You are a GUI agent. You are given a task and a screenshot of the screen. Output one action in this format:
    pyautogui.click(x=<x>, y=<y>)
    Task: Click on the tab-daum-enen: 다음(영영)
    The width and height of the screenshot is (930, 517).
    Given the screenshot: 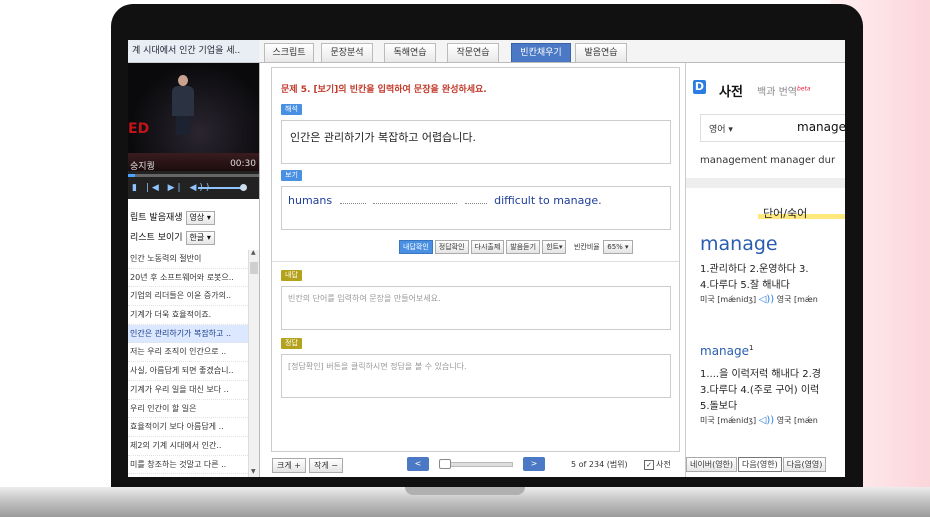 What is the action you would take?
    pyautogui.click(x=804, y=464)
    